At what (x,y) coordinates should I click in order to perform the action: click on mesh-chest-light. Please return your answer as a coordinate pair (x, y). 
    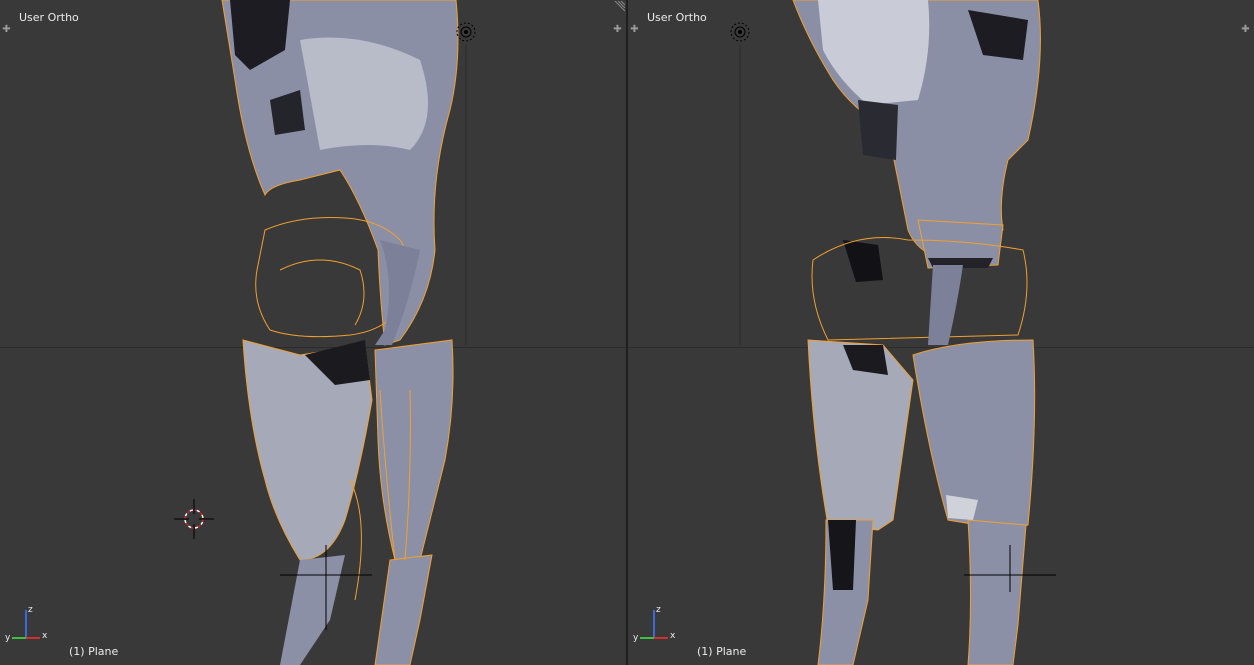
    Looking at the image, I should click on (874, 52).